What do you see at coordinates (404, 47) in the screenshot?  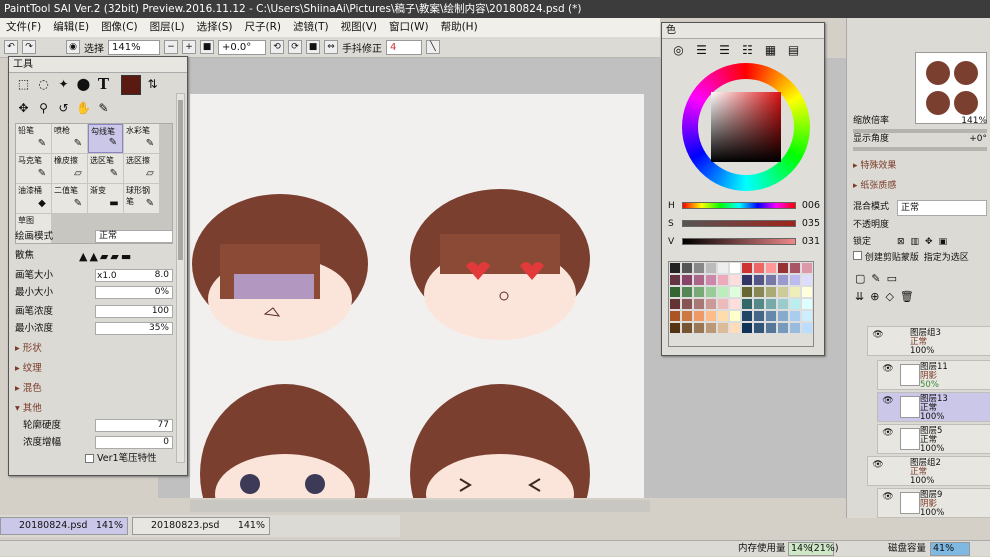 I see `stabilizer-field: 4` at bounding box center [404, 47].